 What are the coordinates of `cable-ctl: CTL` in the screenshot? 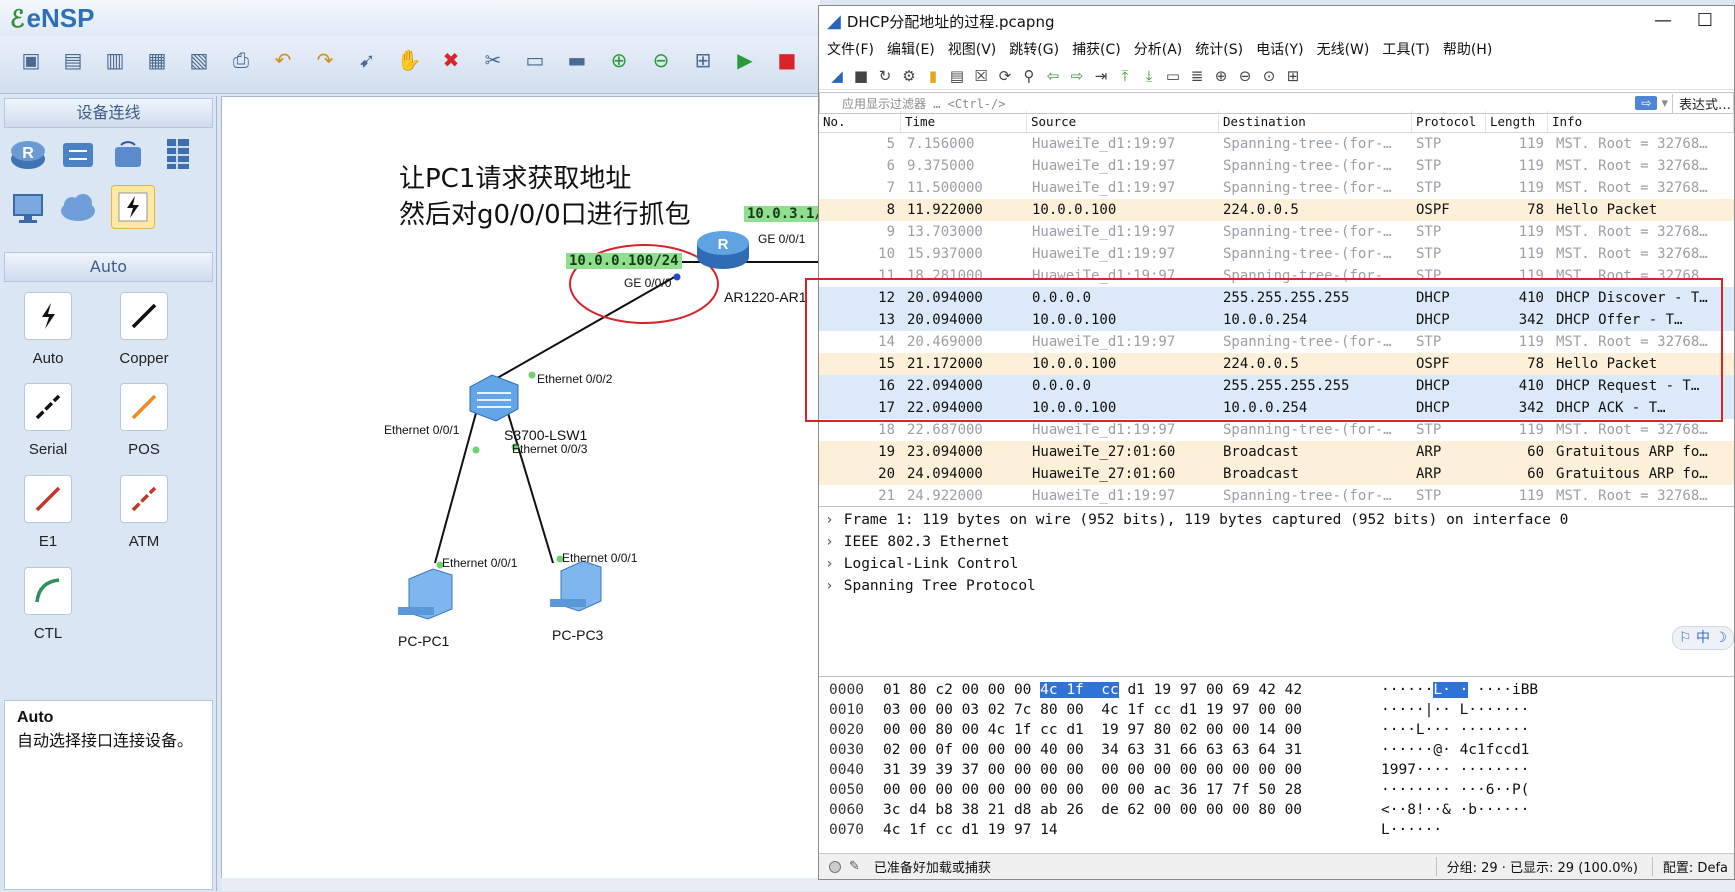 It's located at (48, 604).